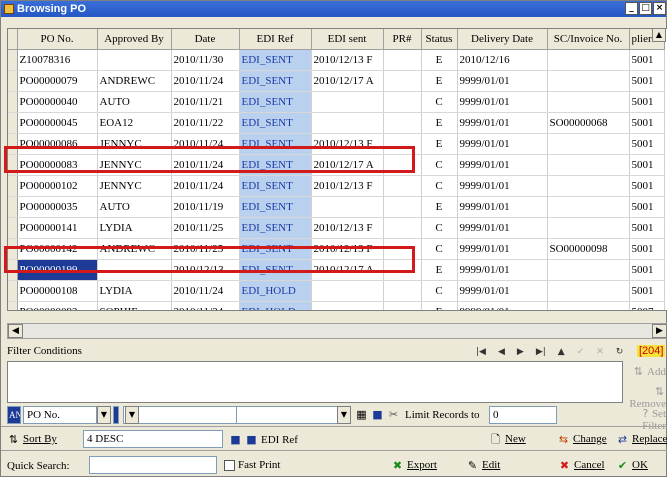  I want to click on sort-value-field: 4 DESC, so click(153, 439).